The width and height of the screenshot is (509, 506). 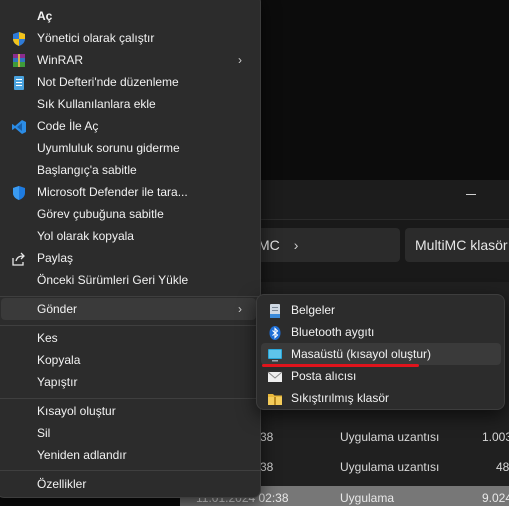 I want to click on zip-folder-icon, so click(x=275, y=398).